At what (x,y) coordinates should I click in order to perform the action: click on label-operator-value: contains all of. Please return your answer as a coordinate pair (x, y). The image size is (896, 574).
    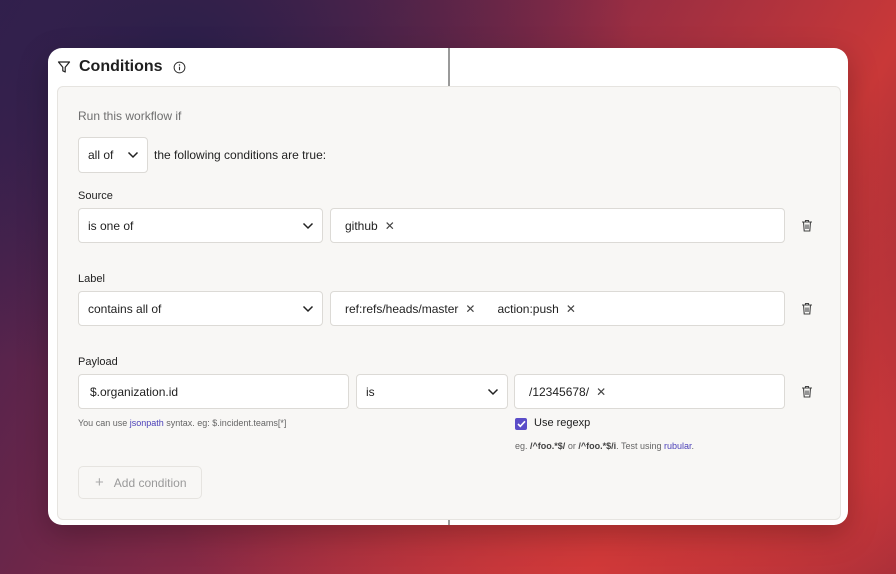
    Looking at the image, I should click on (125, 308).